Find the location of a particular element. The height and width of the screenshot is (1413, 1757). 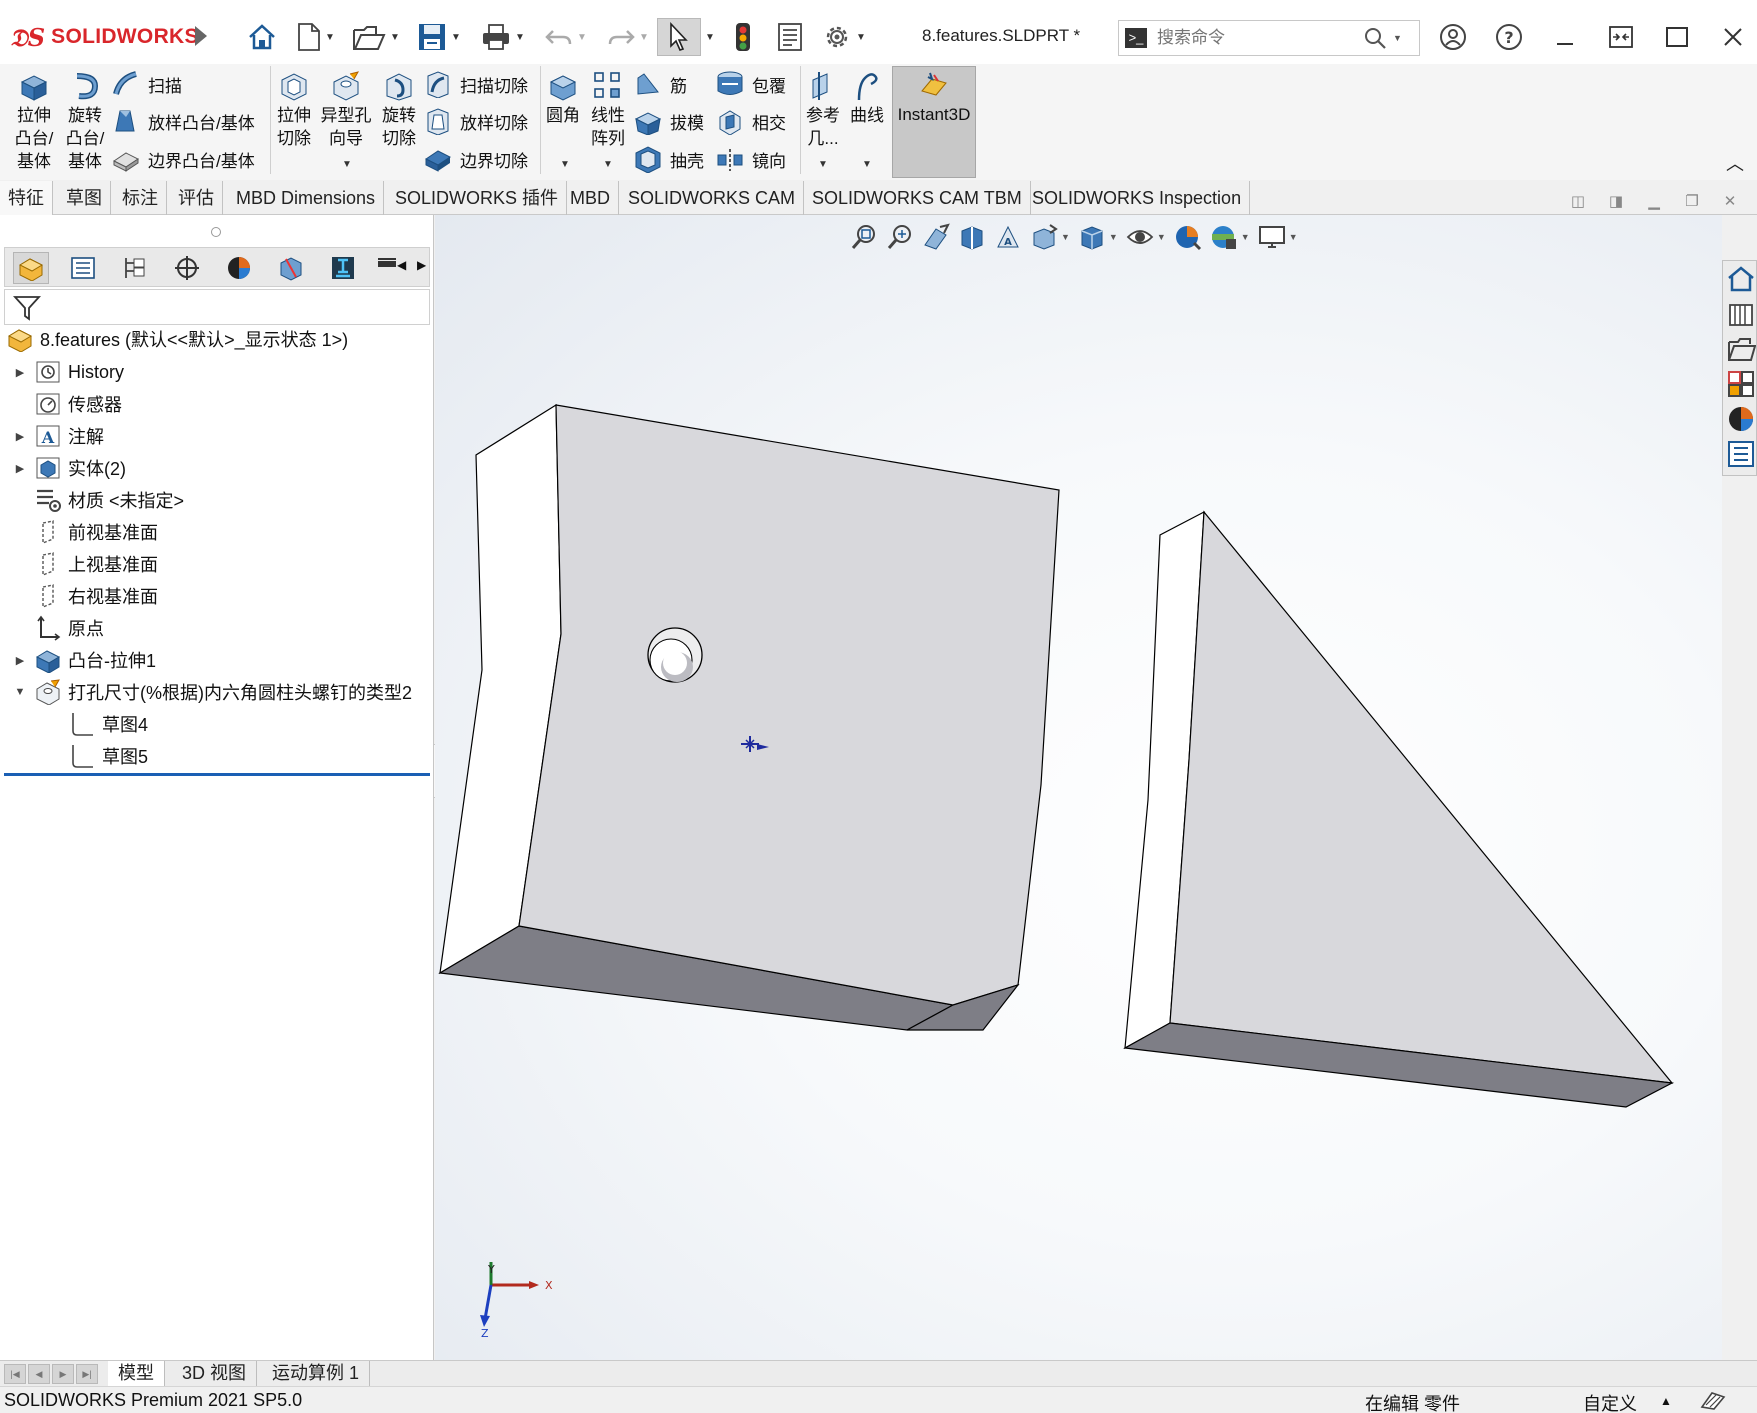

intersect-button: 相交 is located at coordinates (751, 121).